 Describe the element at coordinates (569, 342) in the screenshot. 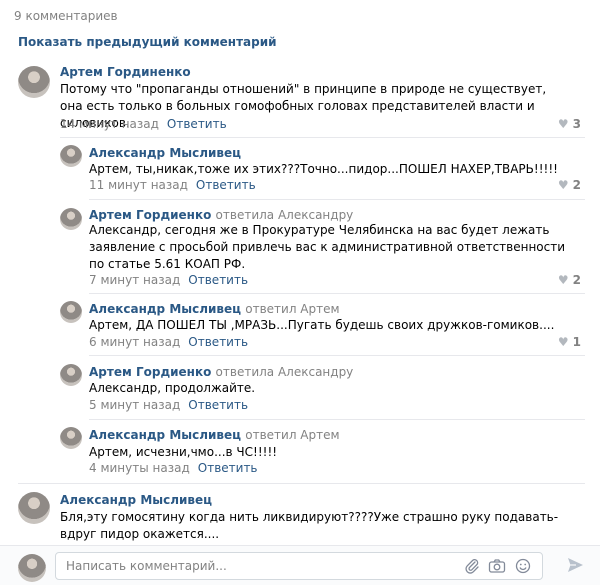

I see `like-button: ♥ 1` at that location.